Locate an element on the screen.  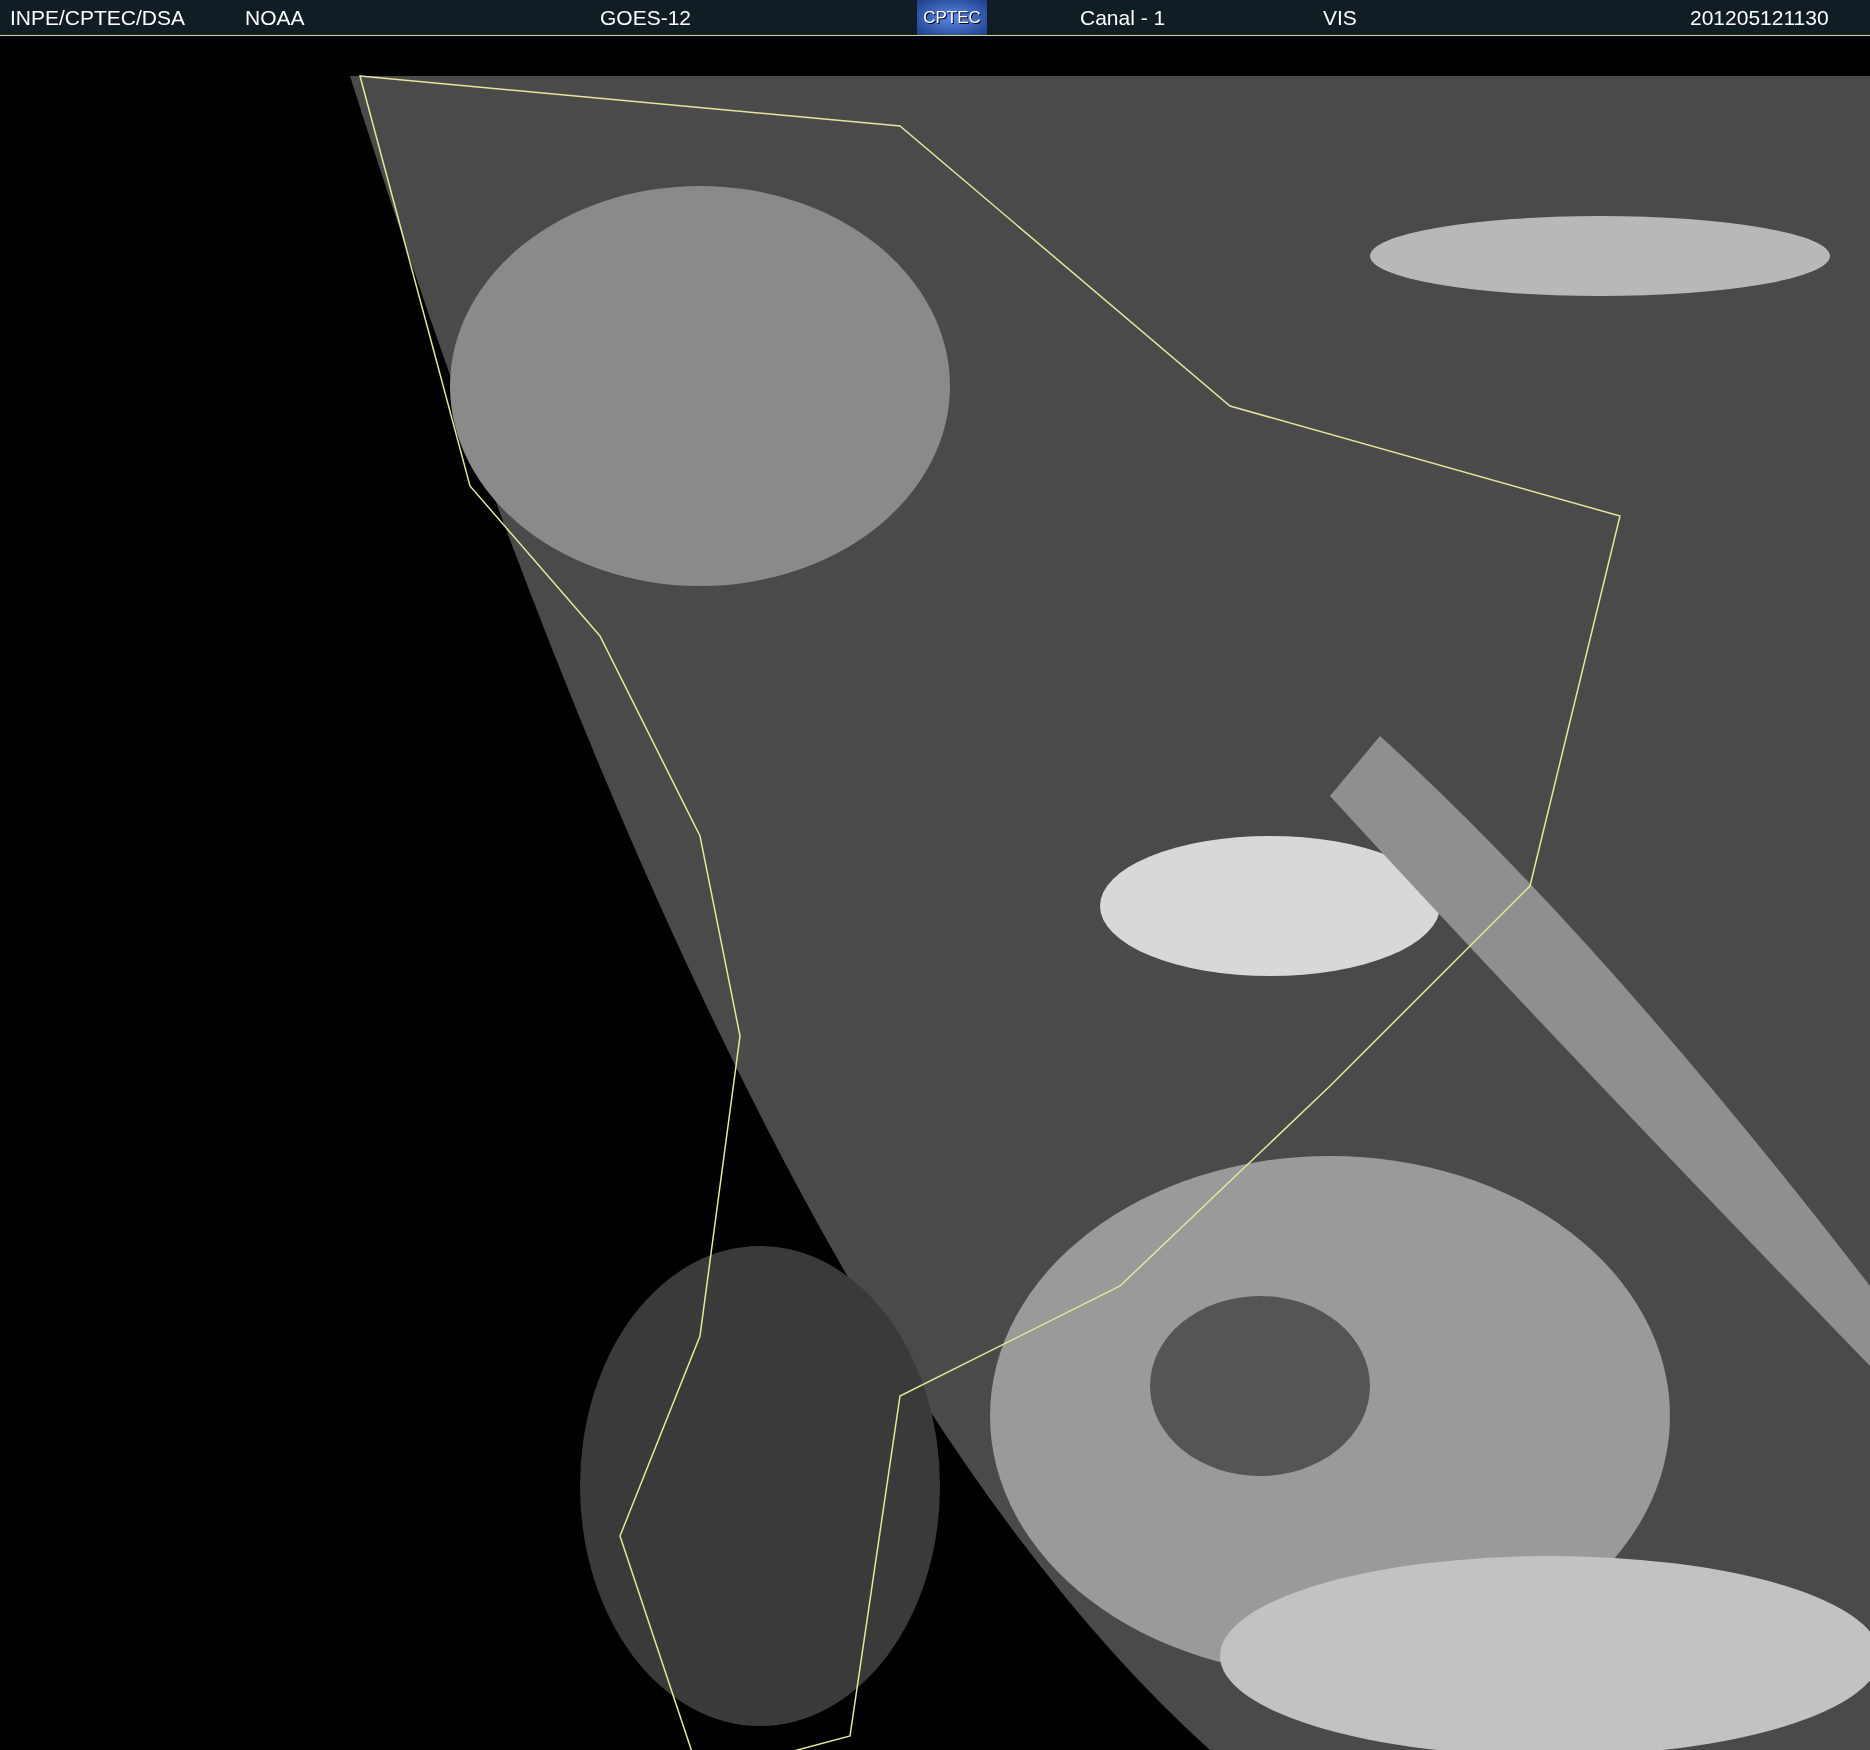
header-label: GOES-12 is located at coordinates (646, 18).